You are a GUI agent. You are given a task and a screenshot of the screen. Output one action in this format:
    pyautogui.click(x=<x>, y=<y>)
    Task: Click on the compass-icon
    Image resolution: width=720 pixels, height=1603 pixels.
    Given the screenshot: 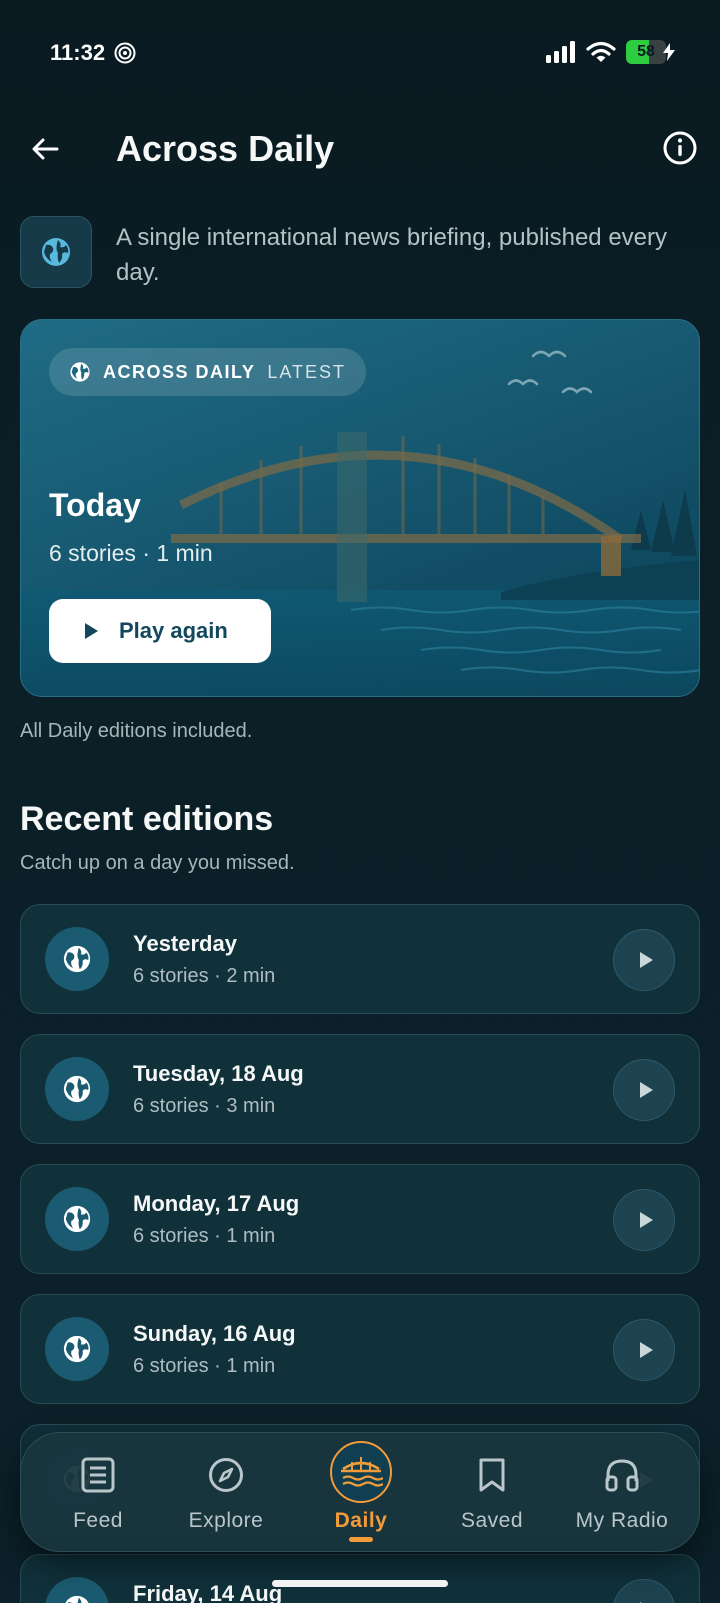 What is the action you would take?
    pyautogui.click(x=226, y=1475)
    